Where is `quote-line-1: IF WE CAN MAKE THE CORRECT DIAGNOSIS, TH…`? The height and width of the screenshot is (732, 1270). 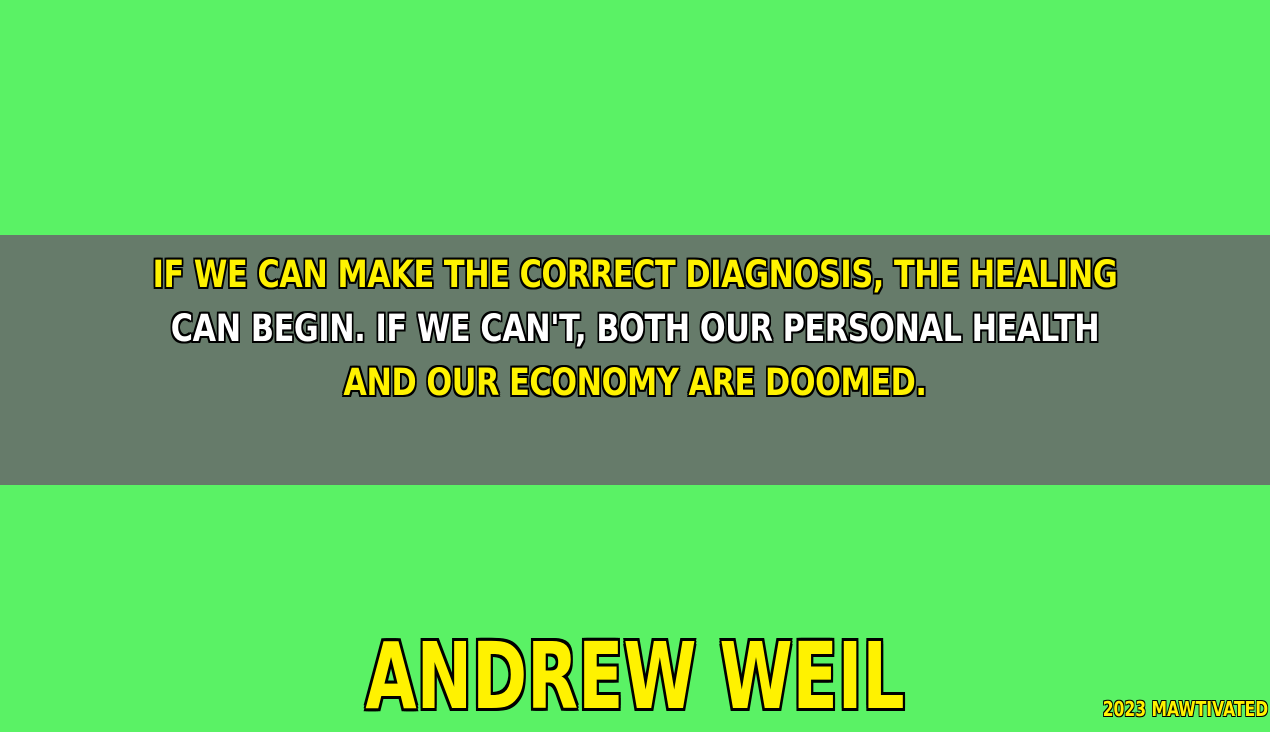 quote-line-1: IF WE CAN MAKE THE CORRECT DIAGNOSIS, TH… is located at coordinates (635, 274).